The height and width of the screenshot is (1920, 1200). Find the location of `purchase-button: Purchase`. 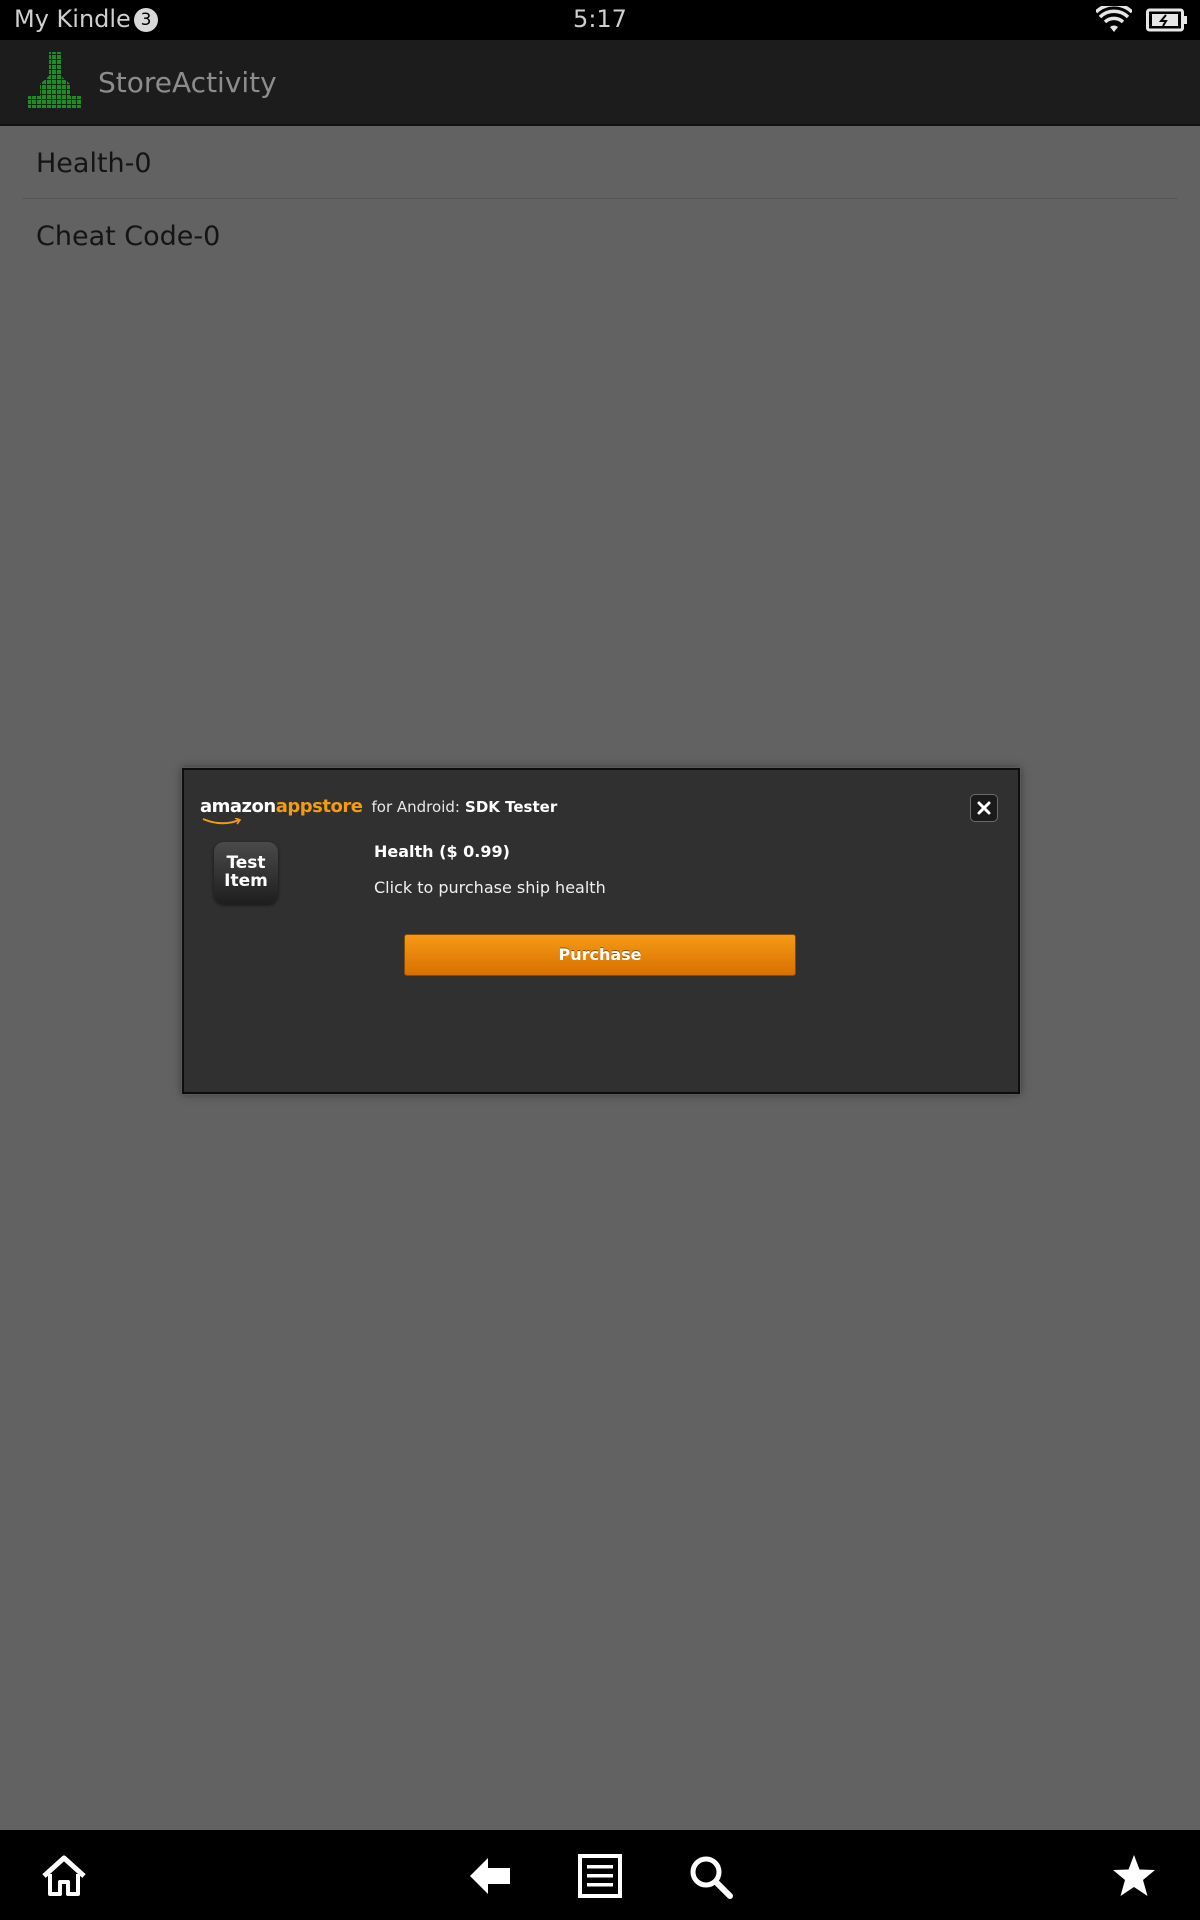

purchase-button: Purchase is located at coordinates (600, 955).